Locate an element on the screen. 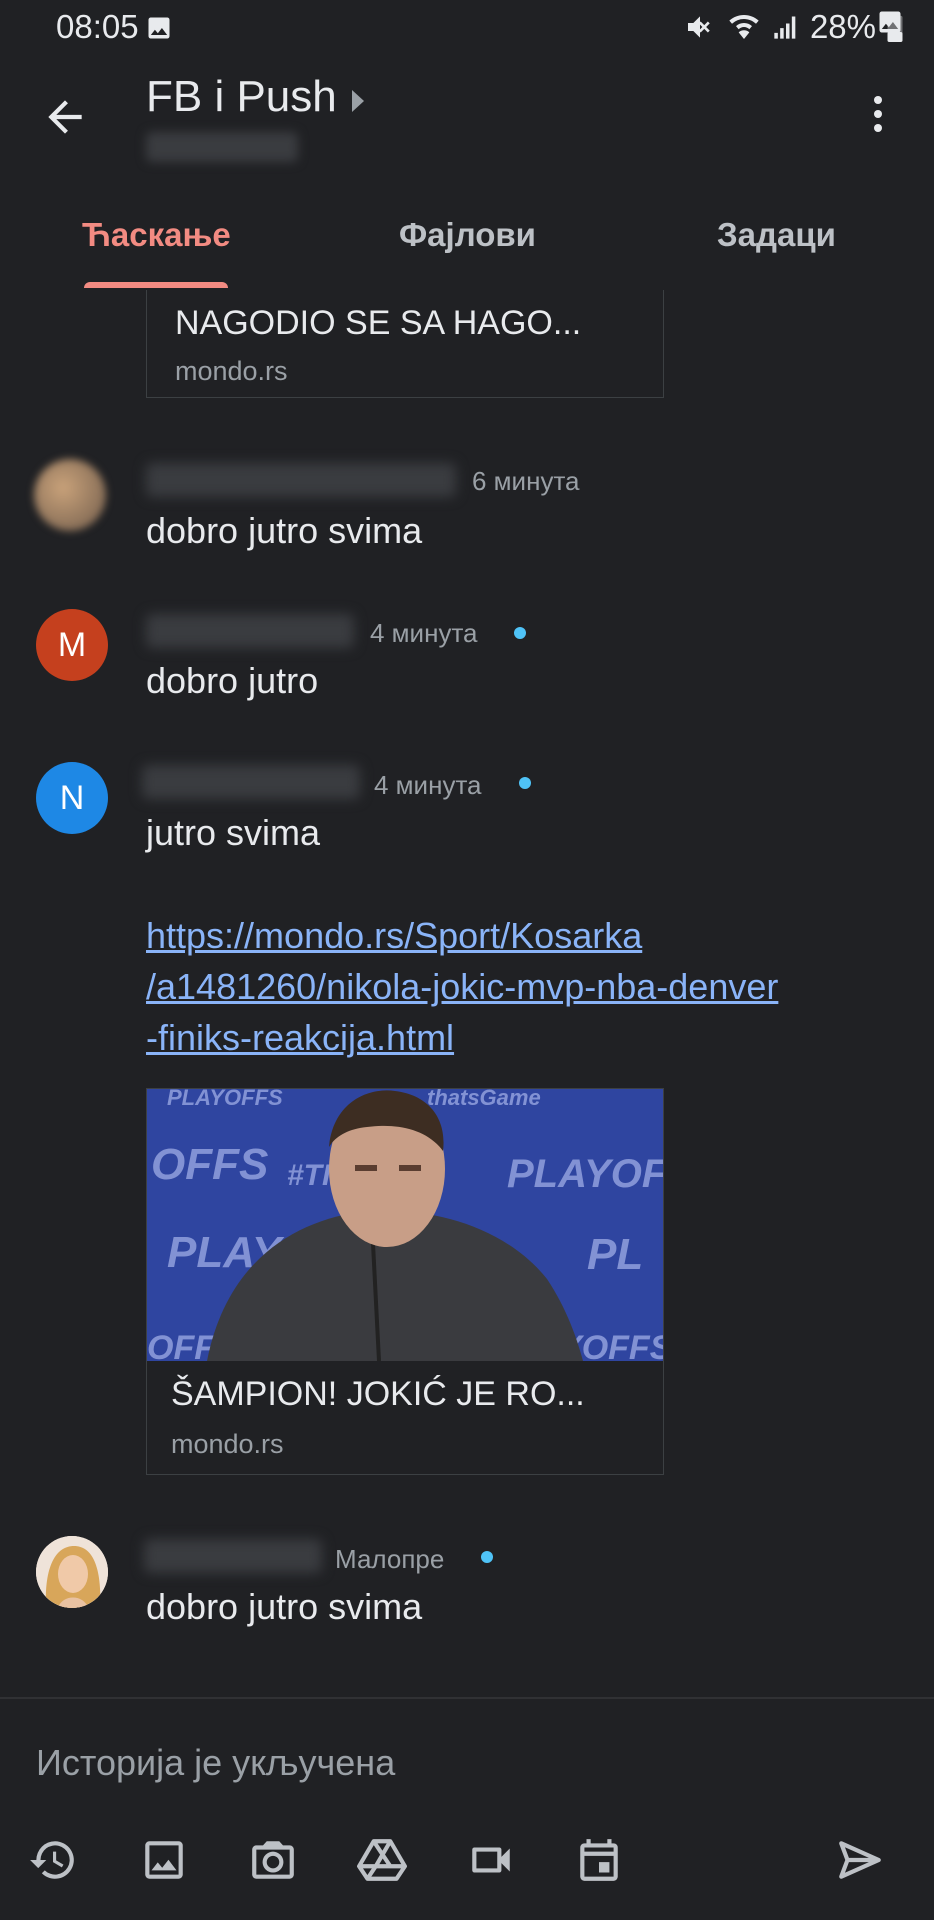 The width and height of the screenshot is (934, 1920). conversation-title: FB i Push is located at coordinates (241, 97).